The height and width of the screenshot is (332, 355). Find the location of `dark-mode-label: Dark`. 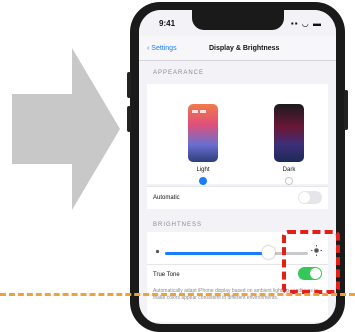

dark-mode-label: Dark is located at coordinates (289, 170).